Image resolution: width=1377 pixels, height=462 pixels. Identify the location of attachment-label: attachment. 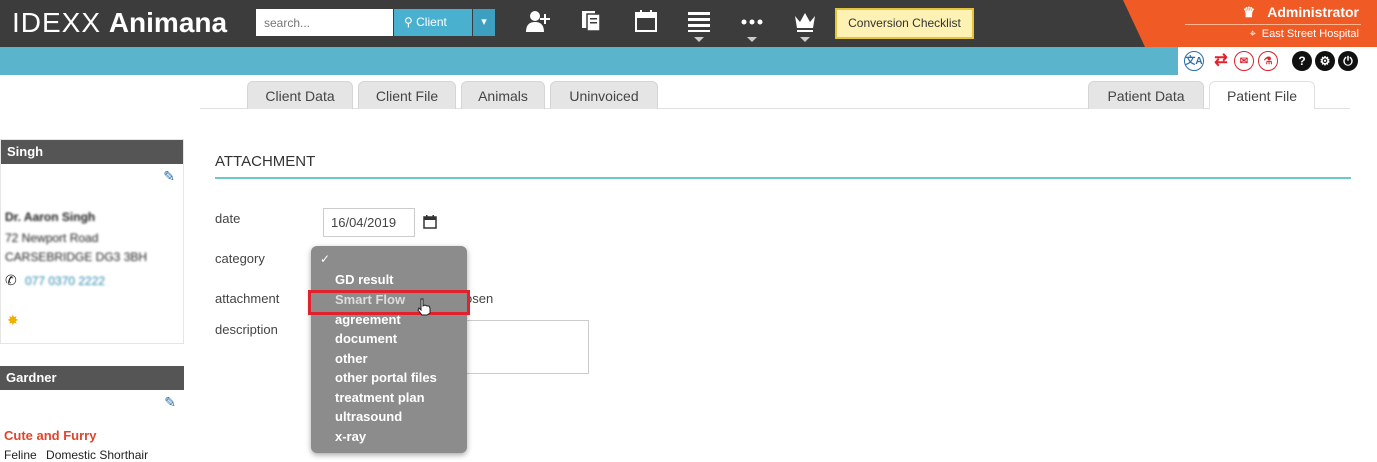
(247, 298).